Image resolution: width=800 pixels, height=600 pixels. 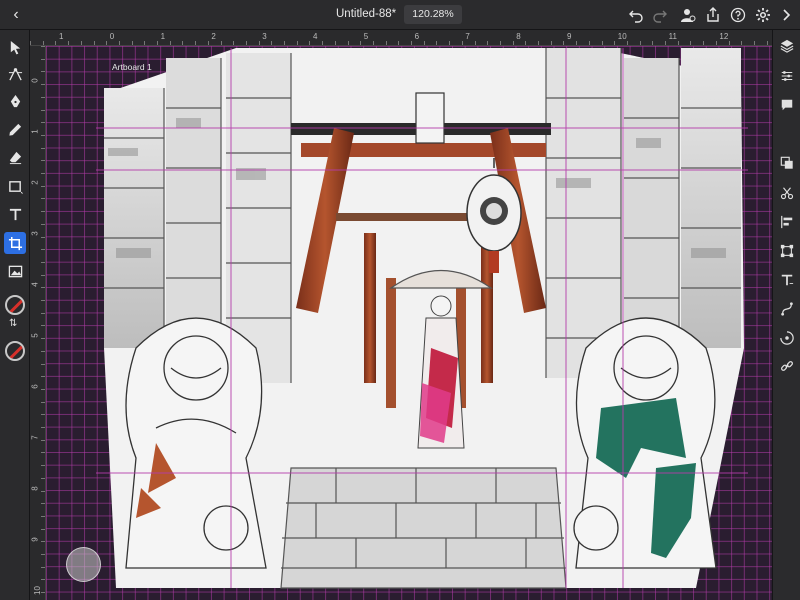 What do you see at coordinates (787, 251) in the screenshot?
I see `transform-icon` at bounding box center [787, 251].